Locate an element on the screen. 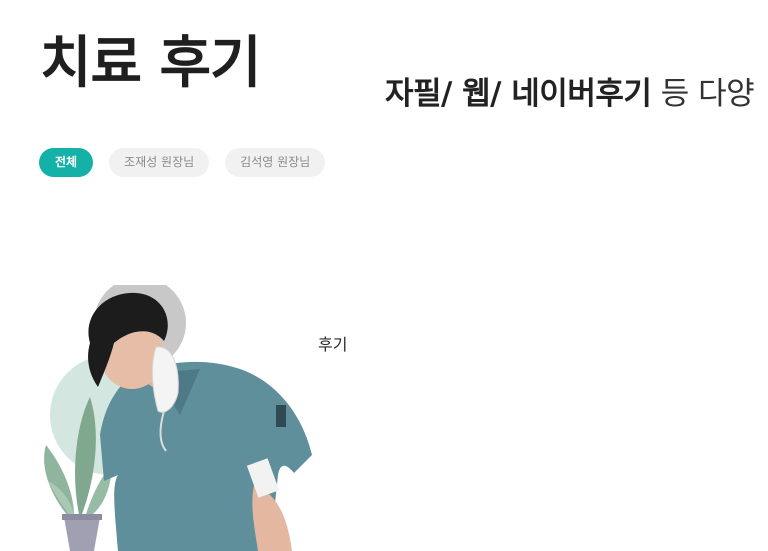 The image size is (768, 551). tab-doctor-kim: 김석영 원장님 is located at coordinates (275, 162).